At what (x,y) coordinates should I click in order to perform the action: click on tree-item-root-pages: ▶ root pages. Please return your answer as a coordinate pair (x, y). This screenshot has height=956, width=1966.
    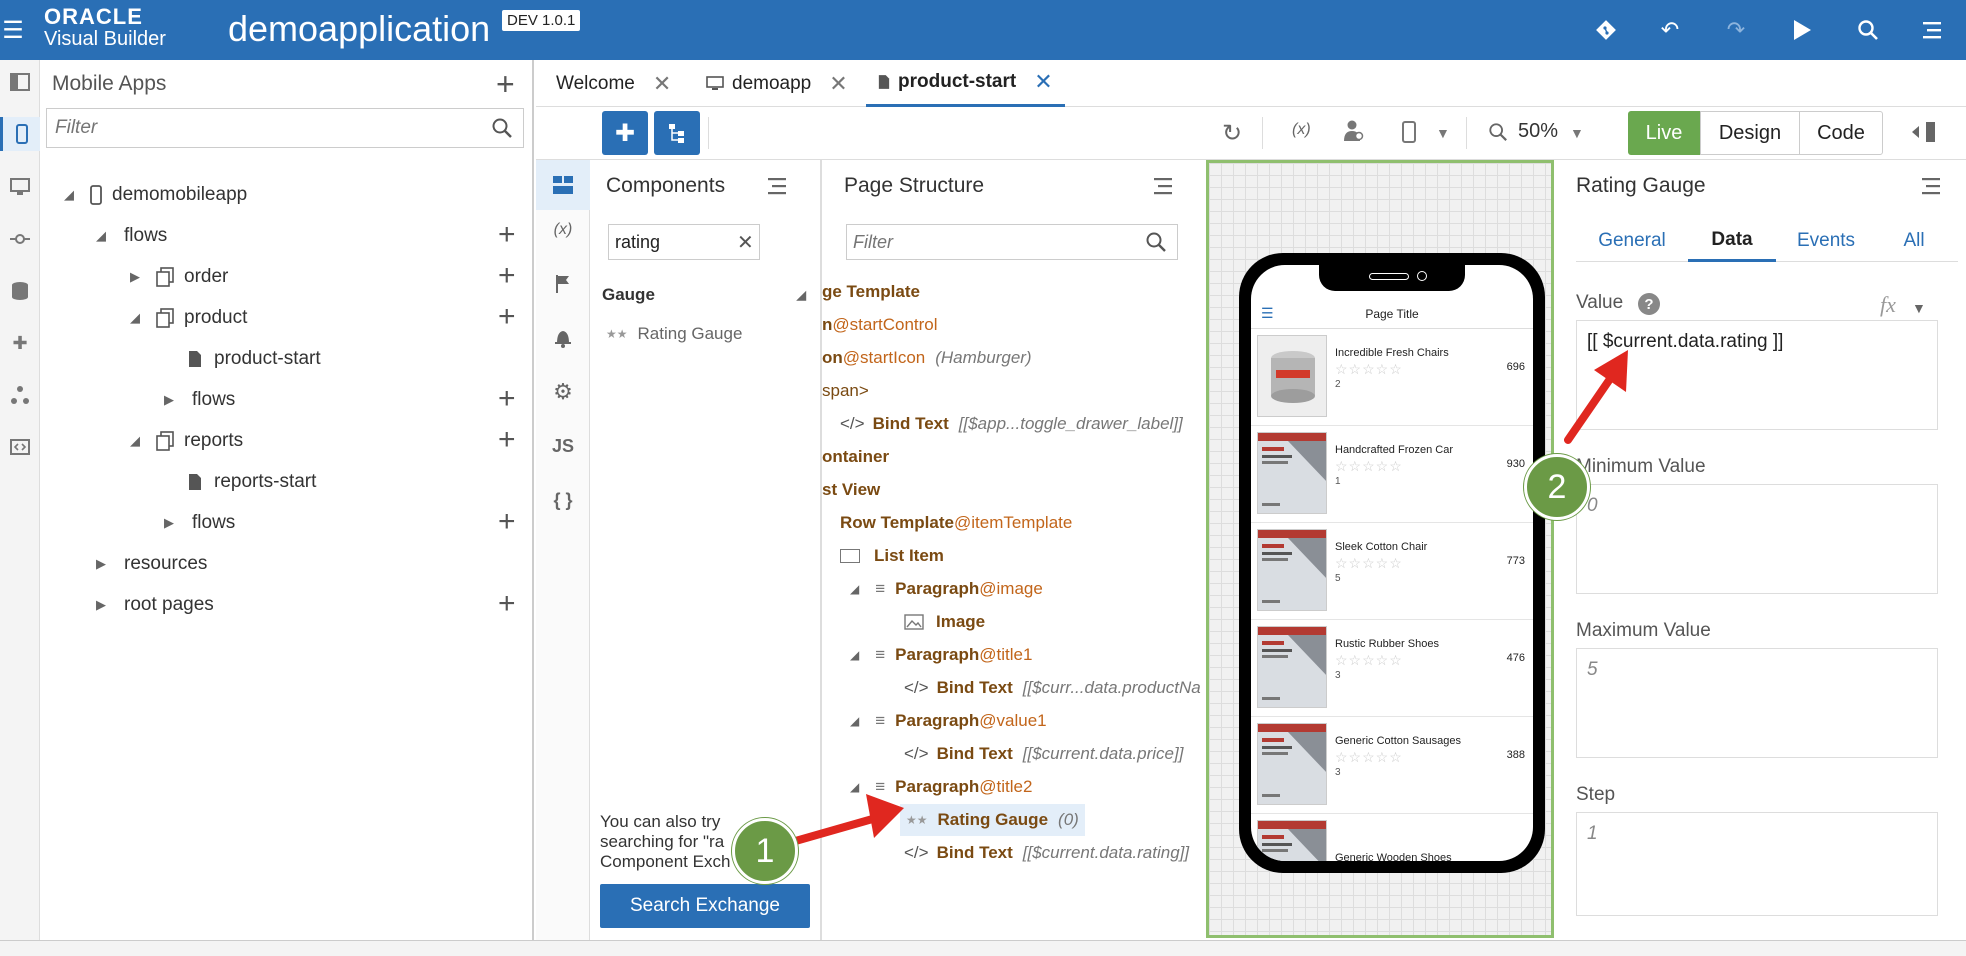
    Looking at the image, I should click on (155, 605).